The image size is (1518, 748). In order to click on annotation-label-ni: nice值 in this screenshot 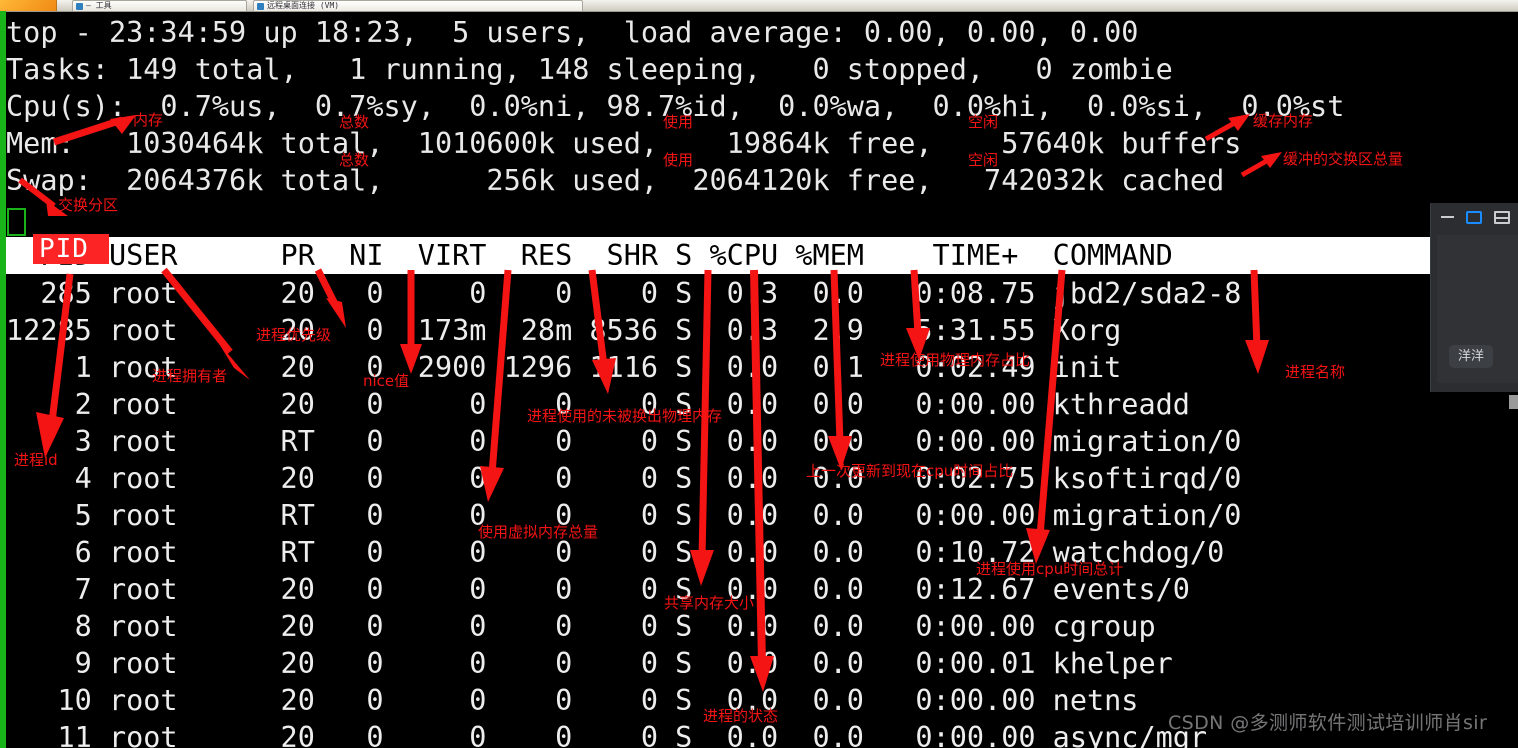, I will do `click(386, 381)`.